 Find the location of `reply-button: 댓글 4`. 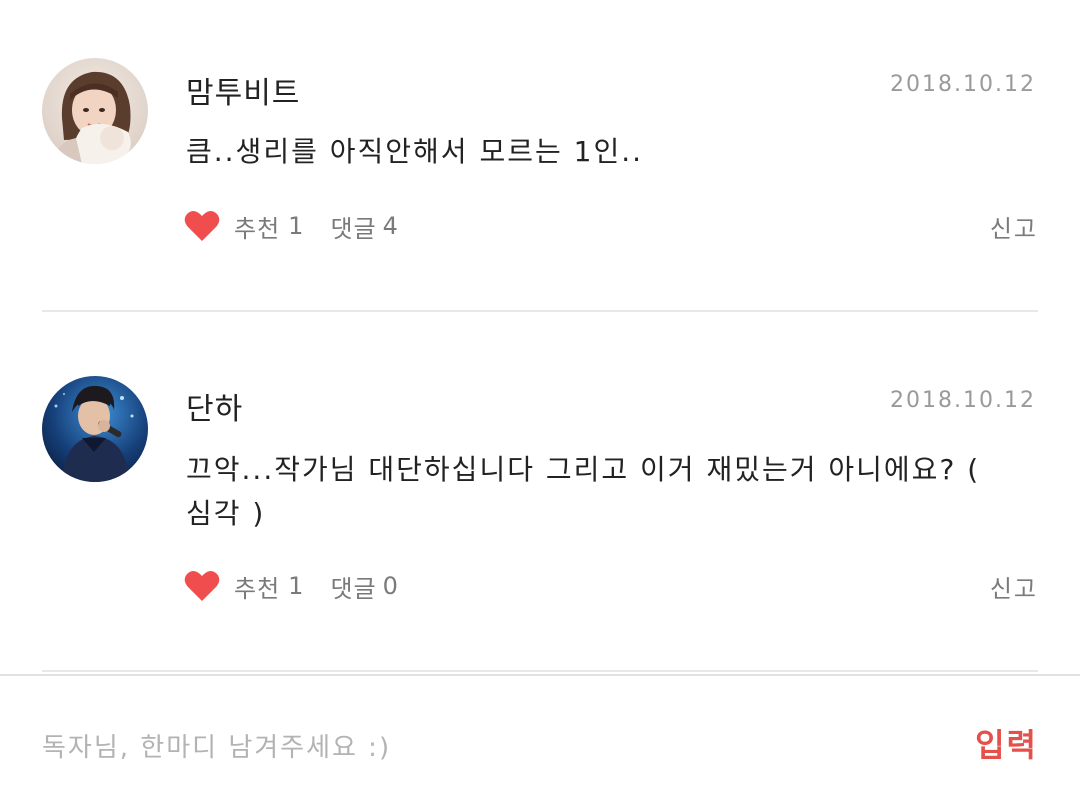

reply-button: 댓글 4 is located at coordinates (364, 226).